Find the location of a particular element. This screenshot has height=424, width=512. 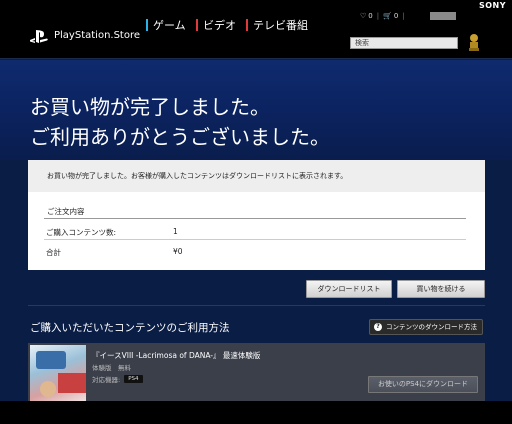

wishlist-count: 0 is located at coordinates (370, 16).